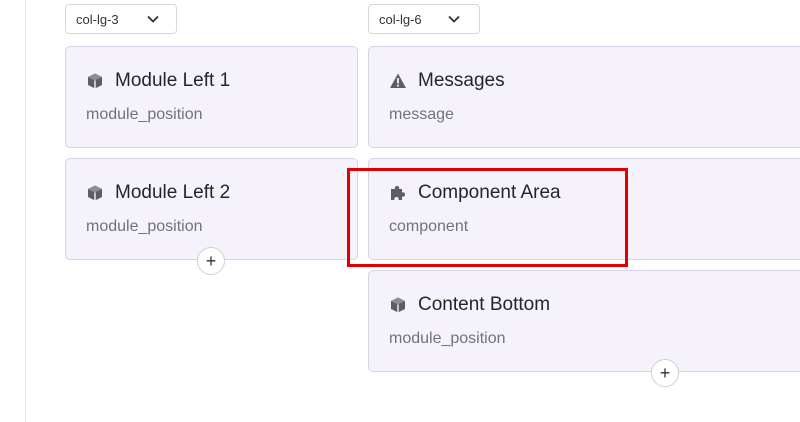  What do you see at coordinates (173, 80) in the screenshot?
I see `module-title: Module Left 1` at bounding box center [173, 80].